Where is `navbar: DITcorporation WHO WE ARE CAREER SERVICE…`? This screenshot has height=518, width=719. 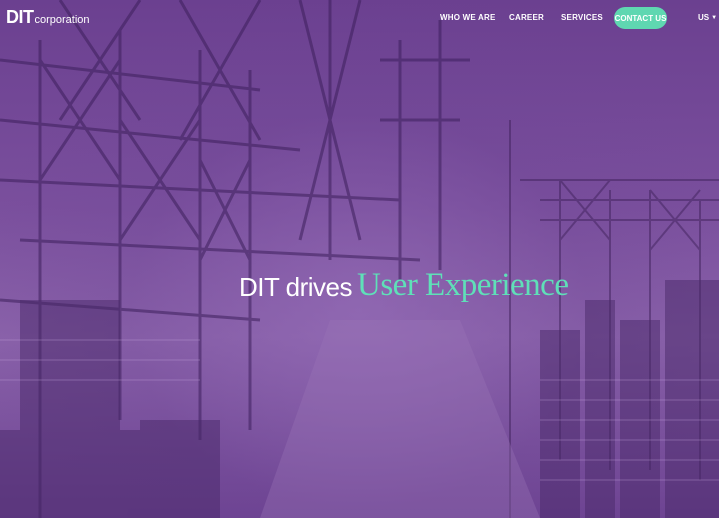
navbar: DITcorporation WHO WE ARE CAREER SERVICE… is located at coordinates (359, 19).